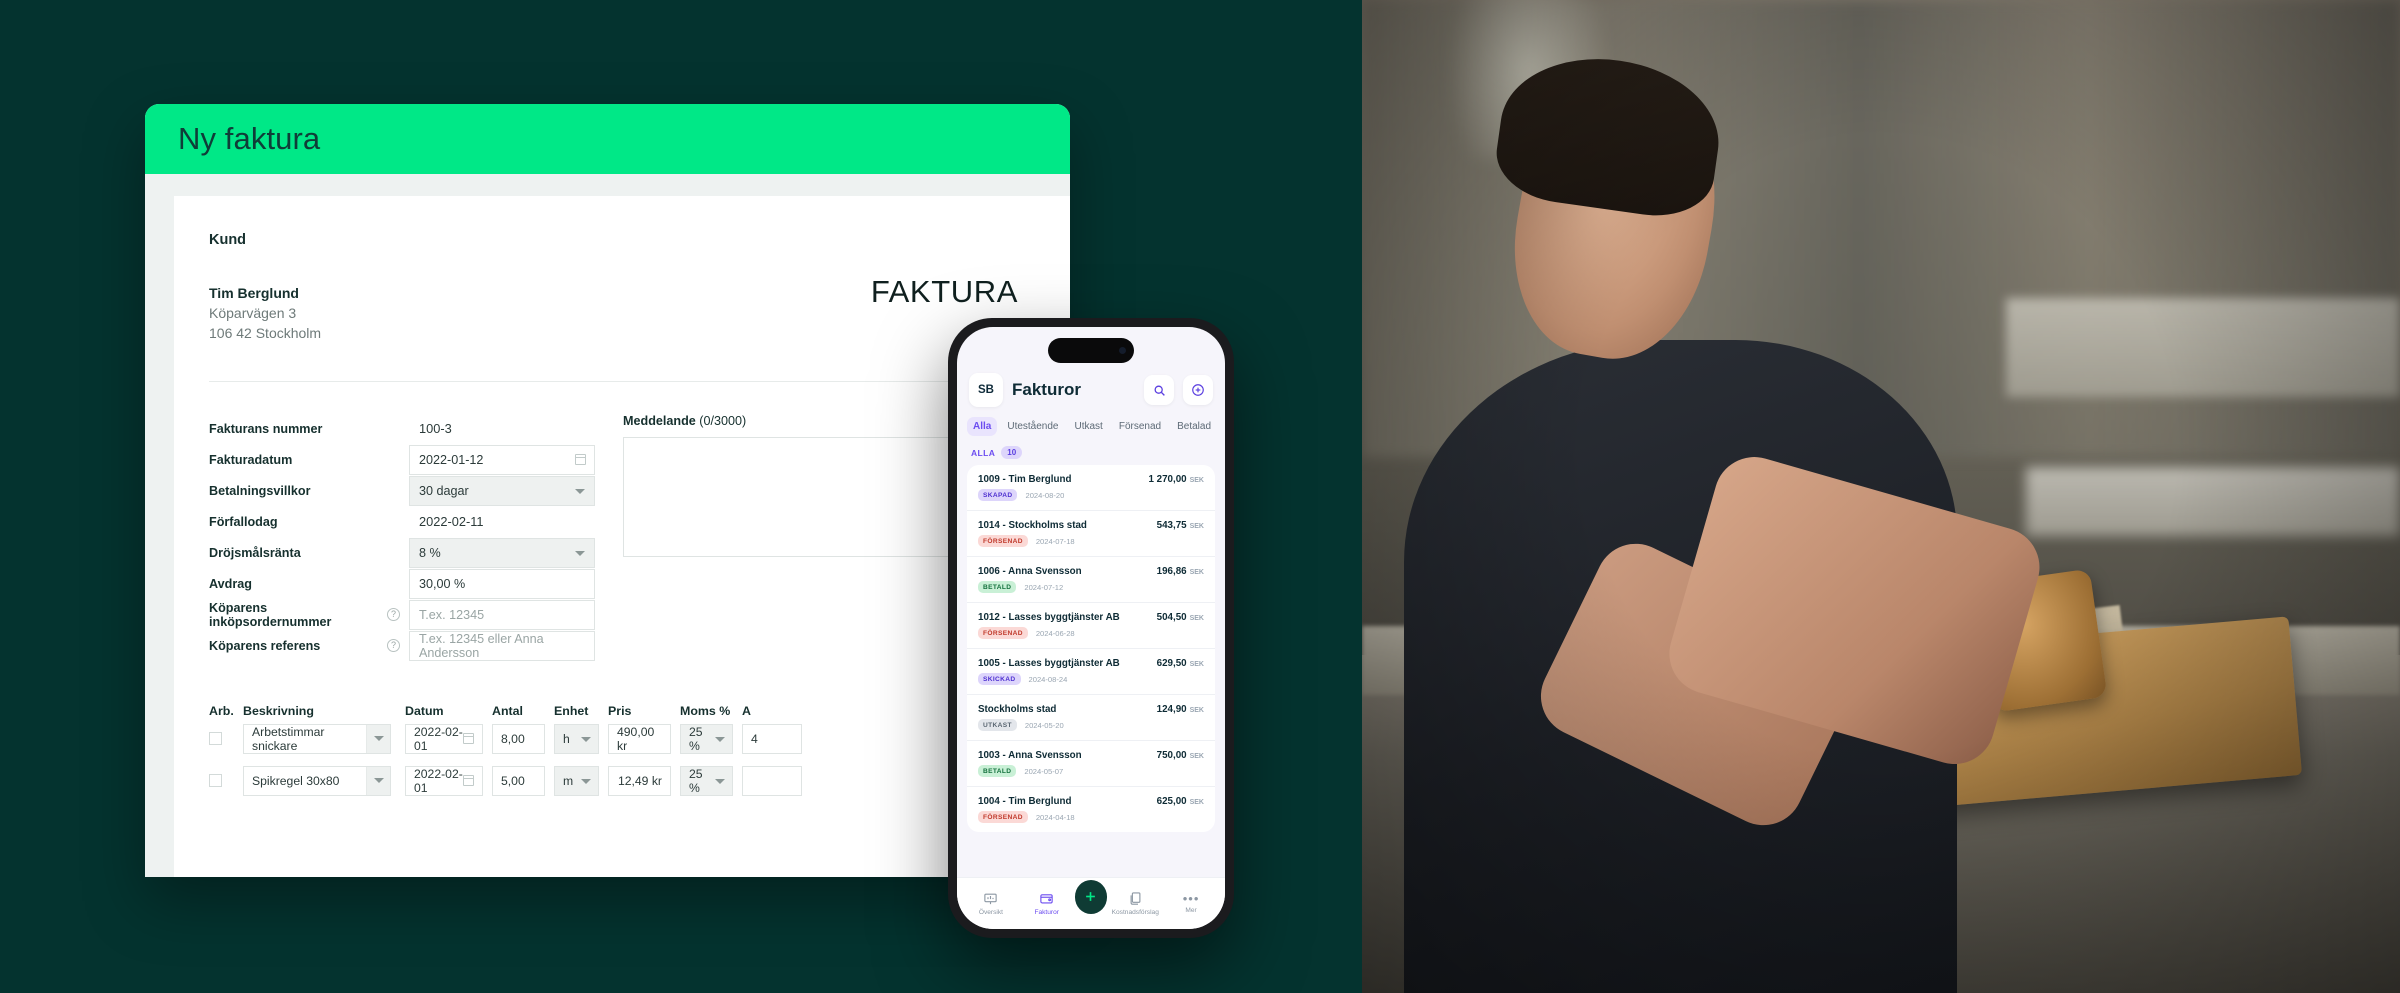 The width and height of the screenshot is (2400, 993). Describe the element at coordinates (1135, 903) in the screenshot. I see `tab-kostnadsforslag: Kostnadsförslag` at that location.